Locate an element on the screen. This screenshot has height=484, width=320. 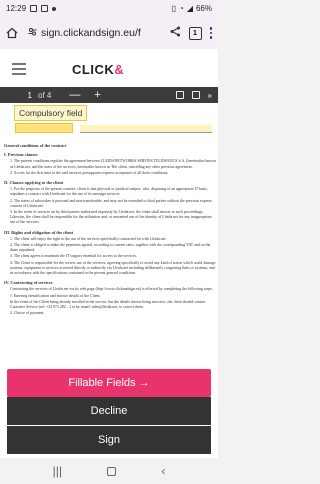
site-logo: CLICK& is located at coordinates (98, 69).